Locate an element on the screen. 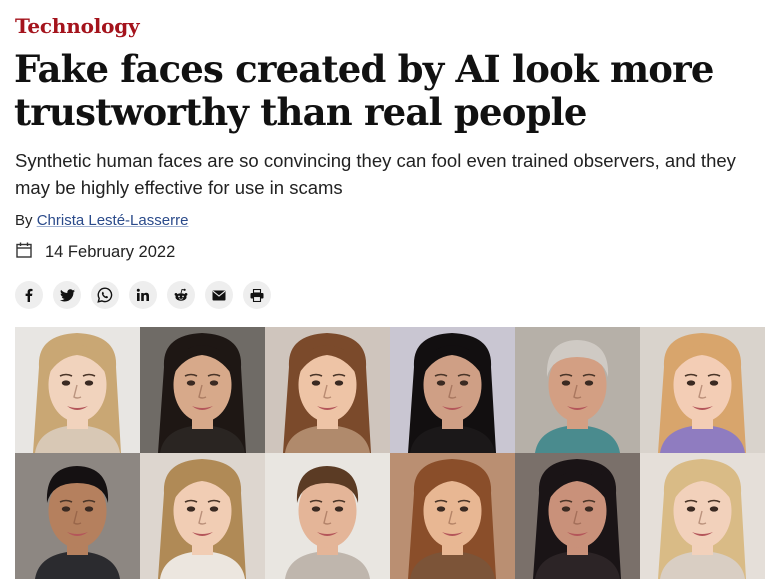 The width and height of the screenshot is (776, 579). email-icon is located at coordinates (219, 295).